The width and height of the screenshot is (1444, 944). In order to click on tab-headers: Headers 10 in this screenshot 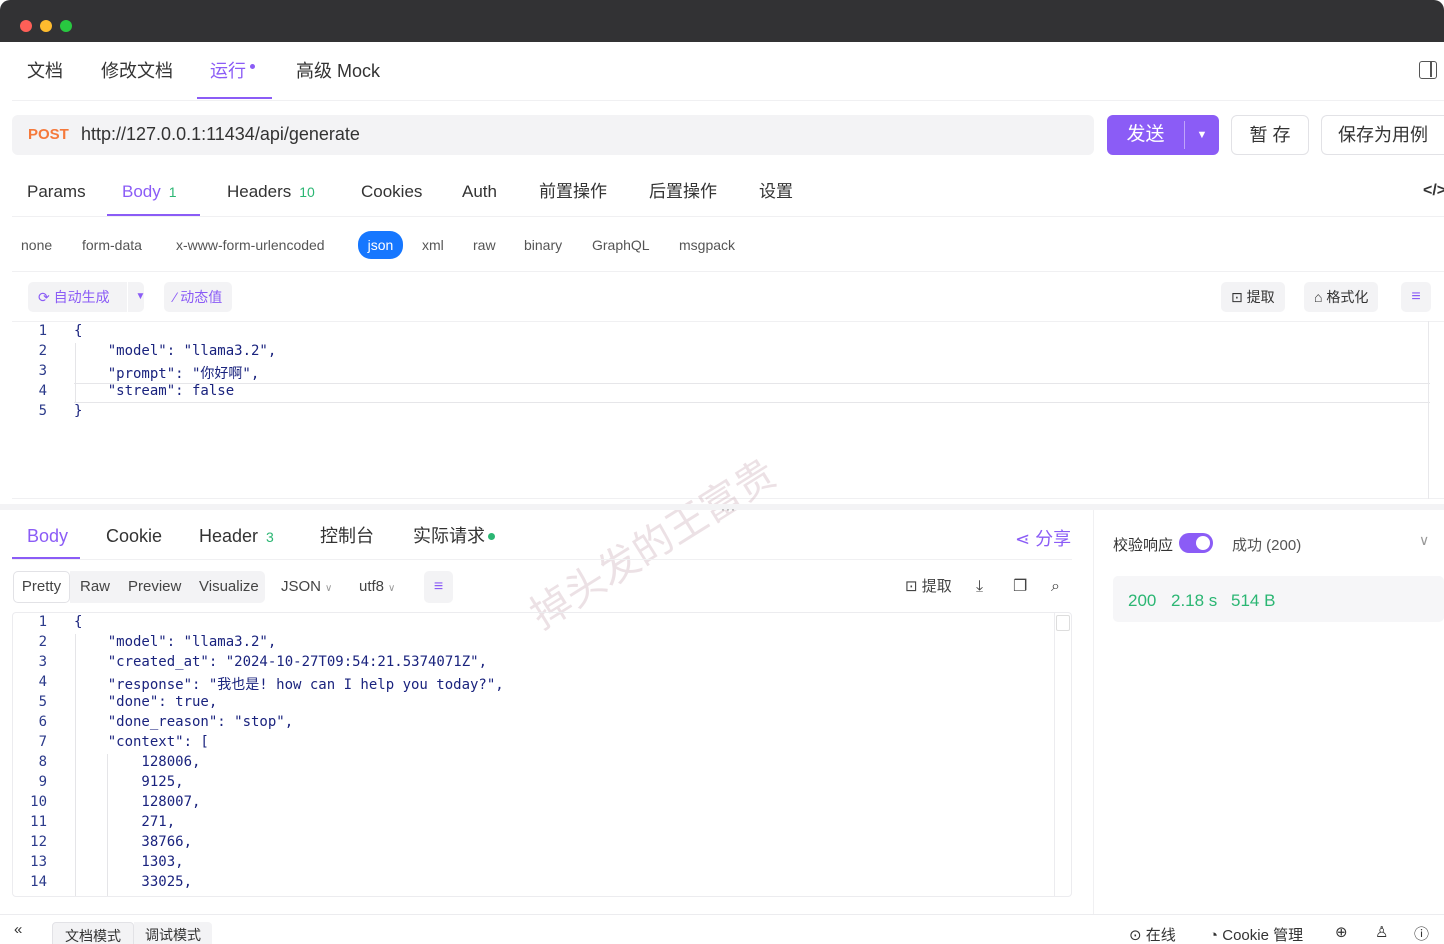, I will do `click(271, 192)`.